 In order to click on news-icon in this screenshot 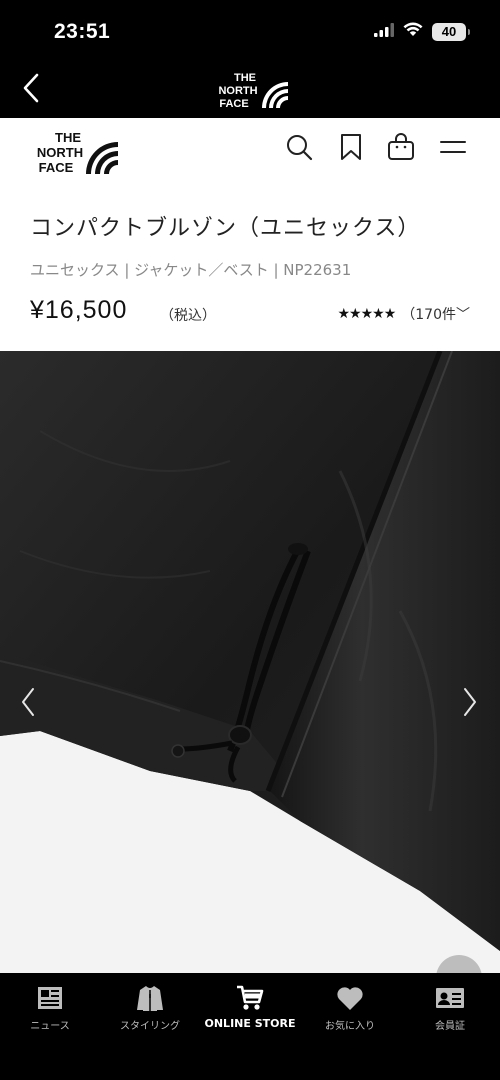, I will do `click(50, 998)`.